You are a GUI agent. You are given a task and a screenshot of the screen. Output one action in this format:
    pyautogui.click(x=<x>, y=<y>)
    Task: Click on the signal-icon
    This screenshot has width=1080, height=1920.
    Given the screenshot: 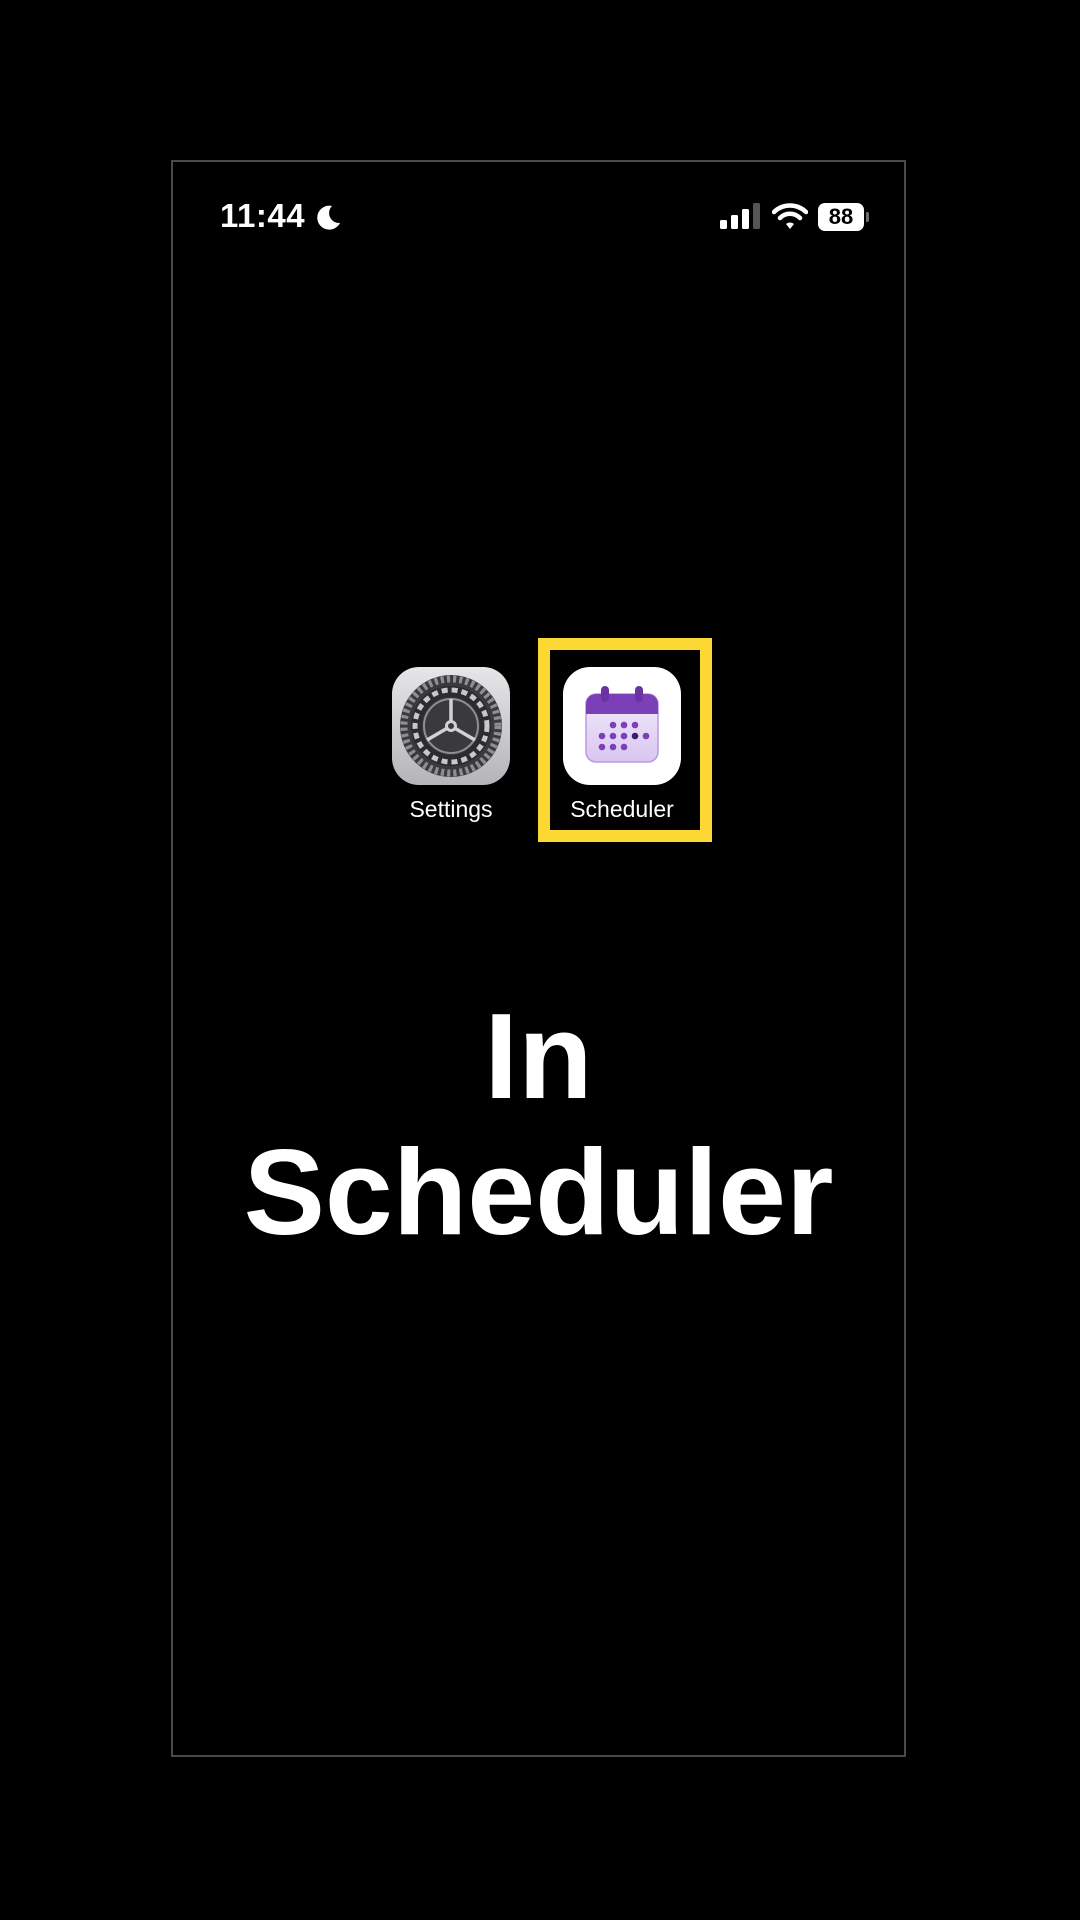 What is the action you would take?
    pyautogui.click(x=740, y=216)
    